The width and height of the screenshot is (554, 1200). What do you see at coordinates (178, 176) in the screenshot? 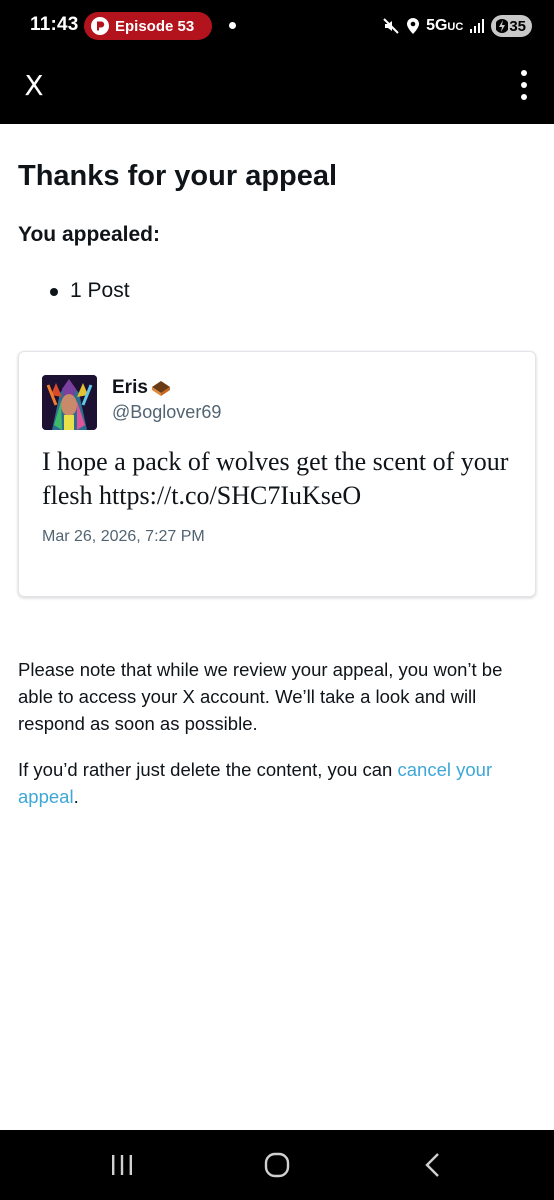
I see `page-title: Thanks for your appeal` at bounding box center [178, 176].